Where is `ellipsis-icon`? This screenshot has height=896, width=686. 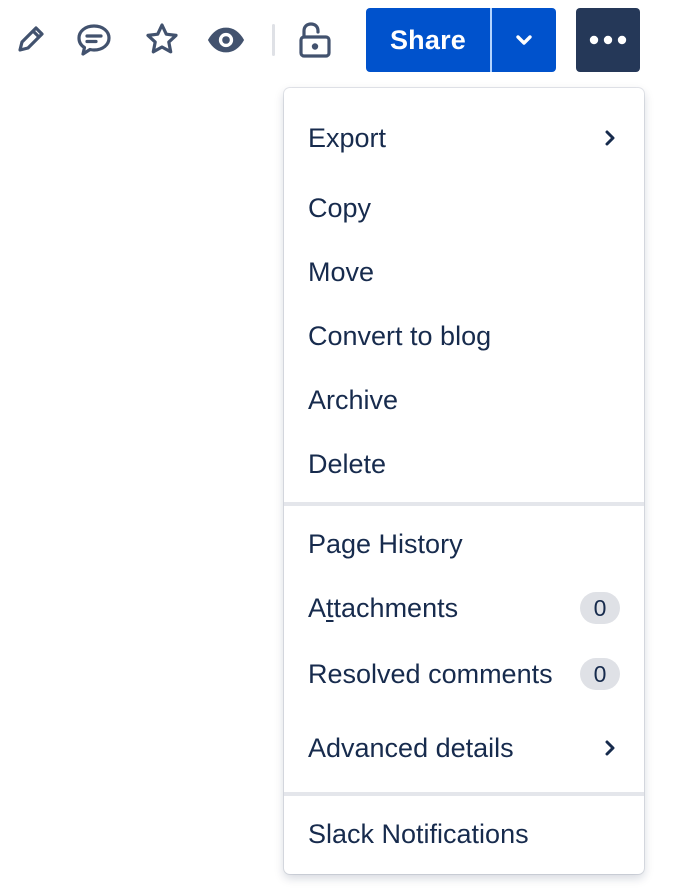 ellipsis-icon is located at coordinates (608, 40).